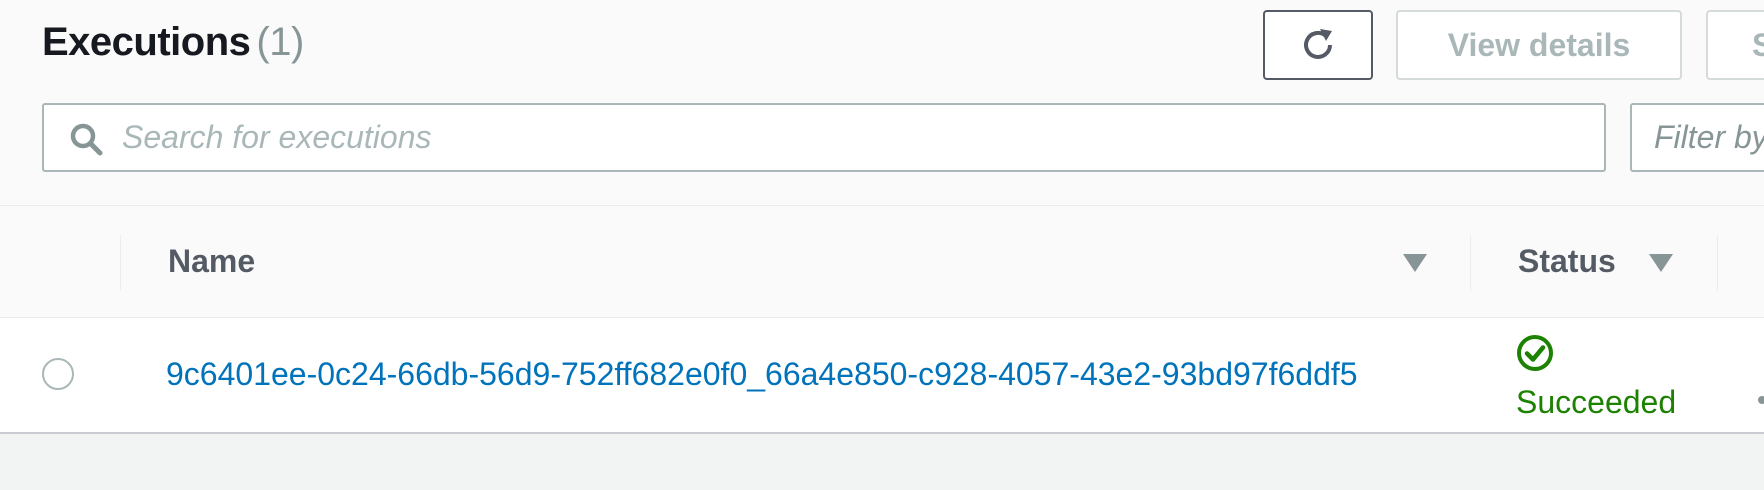 This screenshot has height=490, width=1764. I want to click on refresh-button, so click(1318, 45).